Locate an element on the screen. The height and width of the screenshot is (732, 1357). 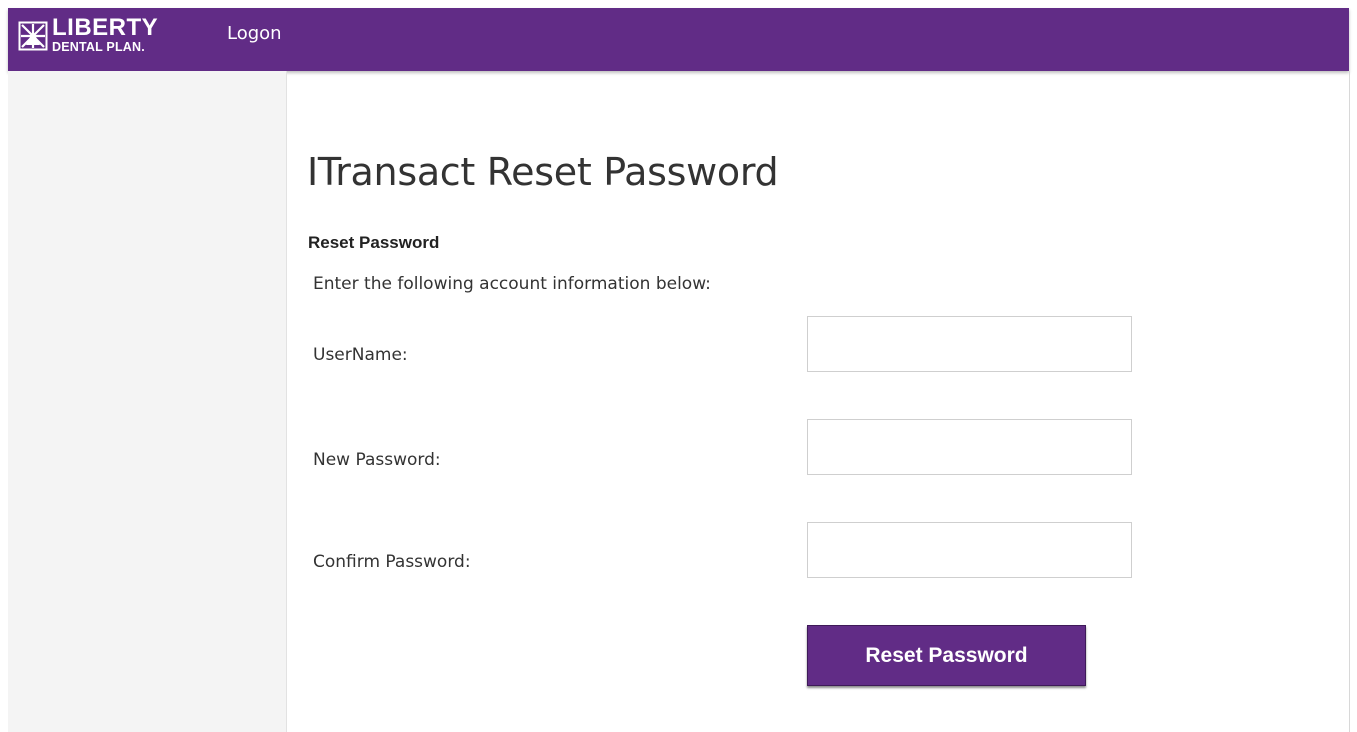
brand-name-line1: LIBERTY is located at coordinates (105, 28).